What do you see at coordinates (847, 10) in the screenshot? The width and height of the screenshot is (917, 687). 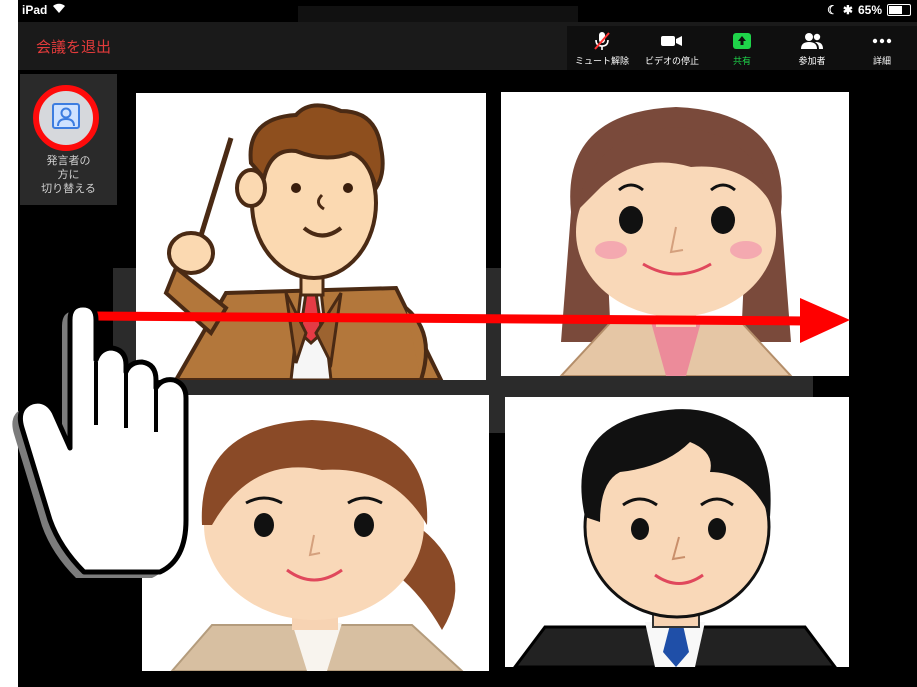 I see `bluetooth-icon: ✱` at bounding box center [847, 10].